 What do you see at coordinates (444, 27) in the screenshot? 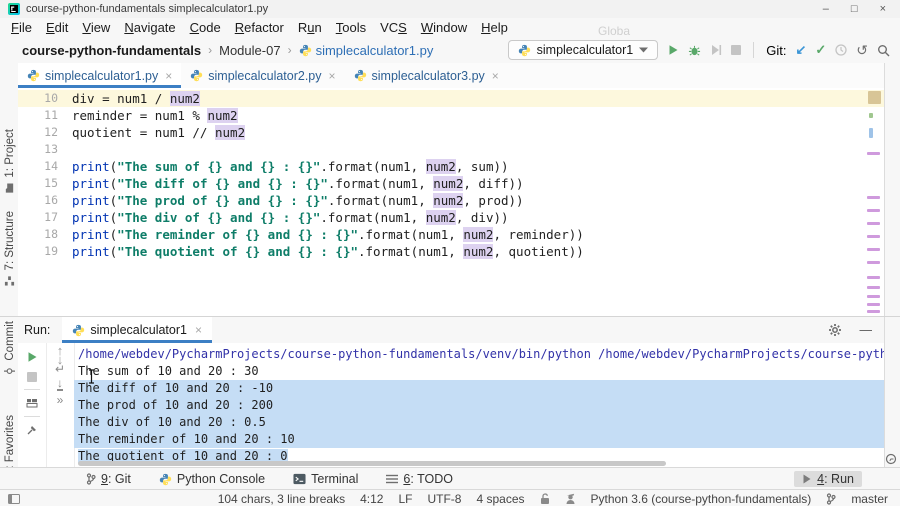
I see `menu-window: Window` at bounding box center [444, 27].